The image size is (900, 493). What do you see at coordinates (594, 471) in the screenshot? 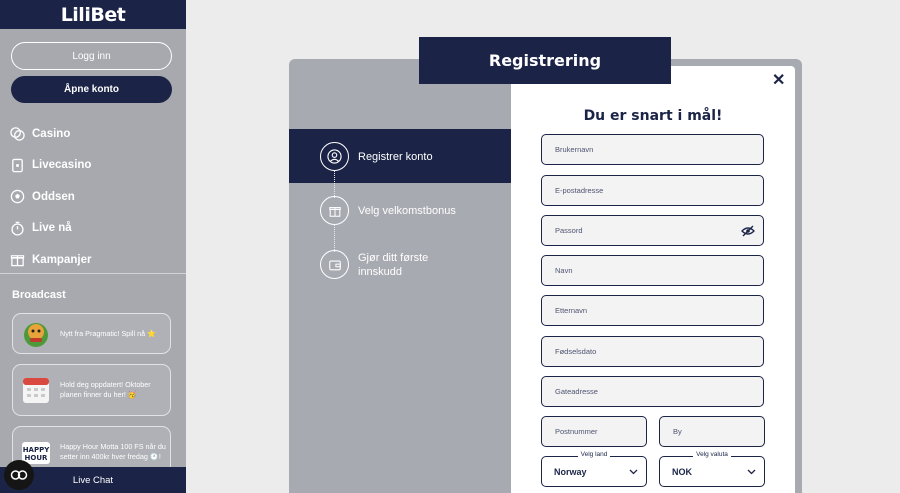
I see `country-select-box: Norway` at bounding box center [594, 471].